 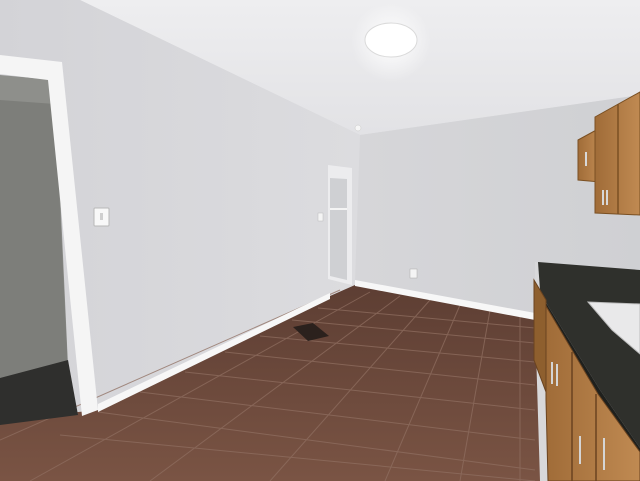 What do you see at coordinates (358, 128) in the screenshot?
I see `smoke-detector` at bounding box center [358, 128].